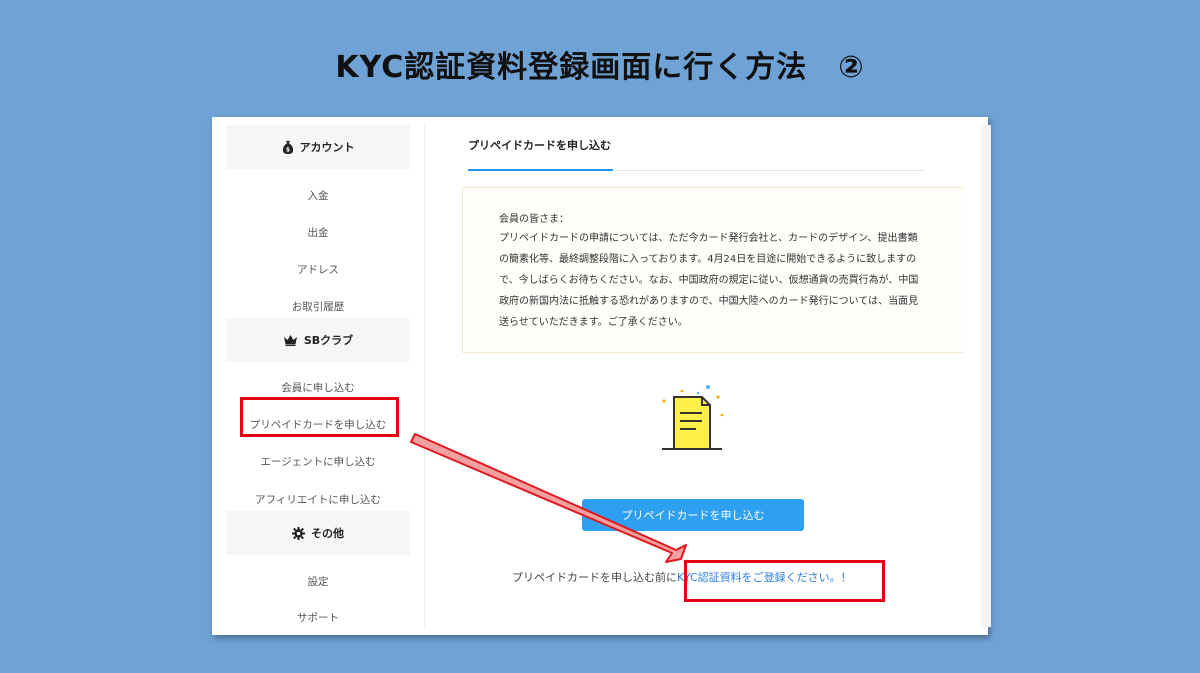 The height and width of the screenshot is (673, 1200). I want to click on sidebar-section-account: $ アカウント, so click(318, 147).